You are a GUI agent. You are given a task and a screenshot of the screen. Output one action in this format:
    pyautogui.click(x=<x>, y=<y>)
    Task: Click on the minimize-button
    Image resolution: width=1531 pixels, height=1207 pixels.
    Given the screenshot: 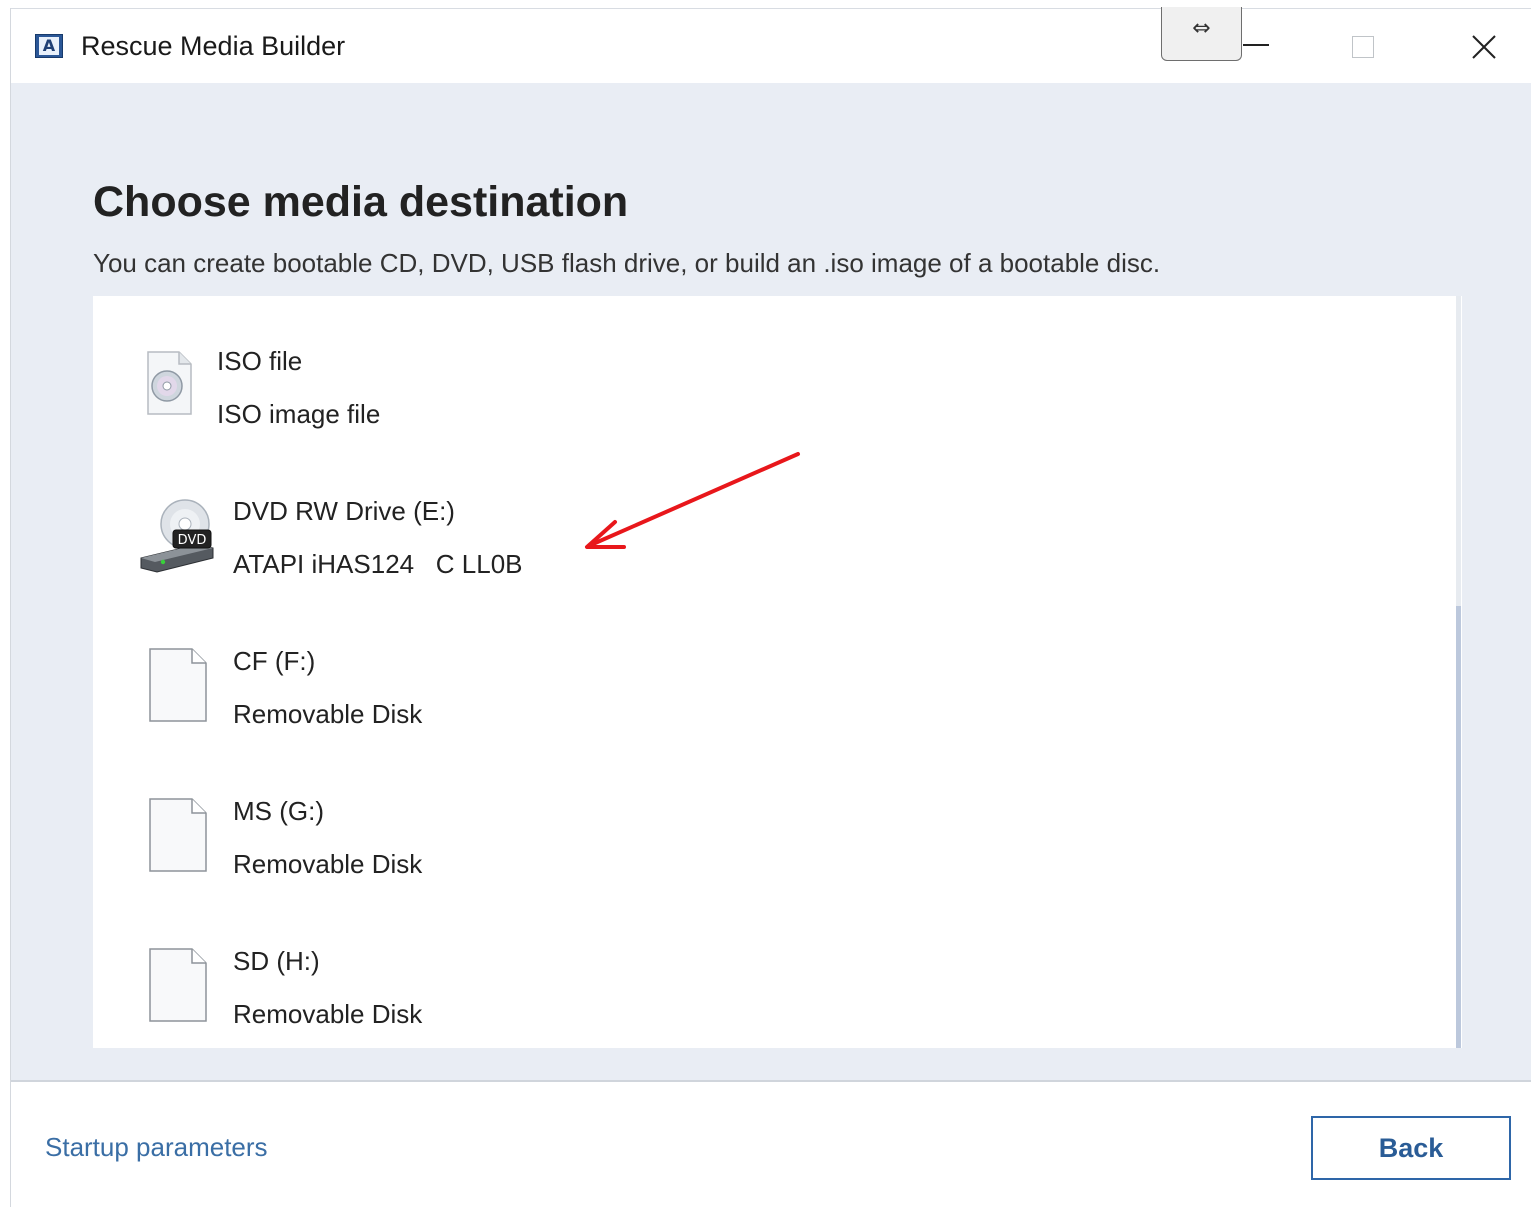 What is the action you would take?
    pyautogui.click(x=1256, y=46)
    